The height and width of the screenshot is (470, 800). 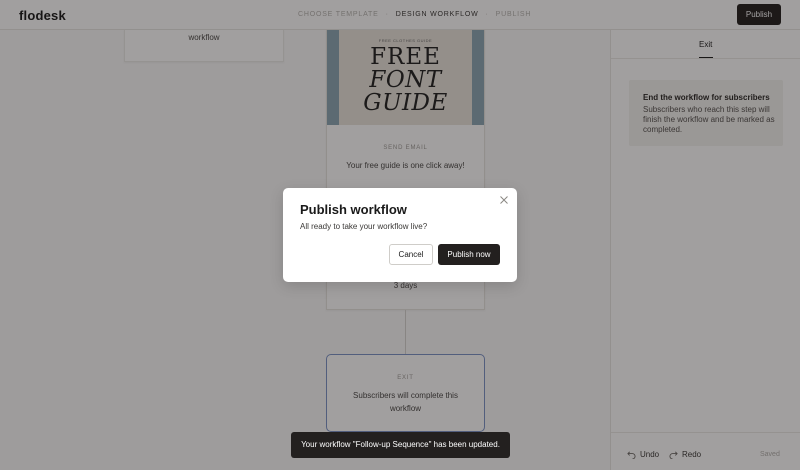 What do you see at coordinates (353, 209) in the screenshot?
I see `dialog-title: Publish workflow` at bounding box center [353, 209].